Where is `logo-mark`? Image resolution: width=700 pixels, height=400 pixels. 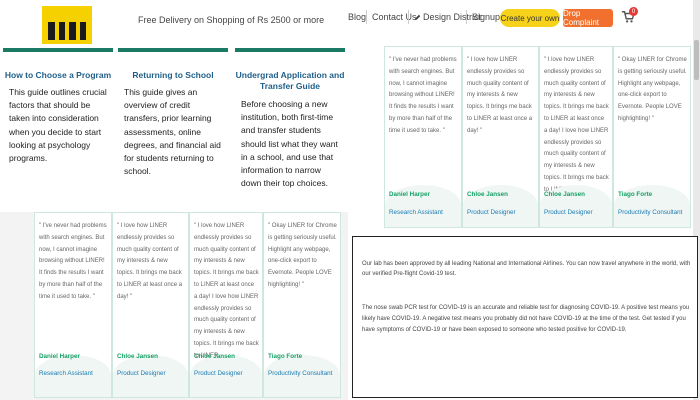
logo-mark is located at coordinates (67, 31).